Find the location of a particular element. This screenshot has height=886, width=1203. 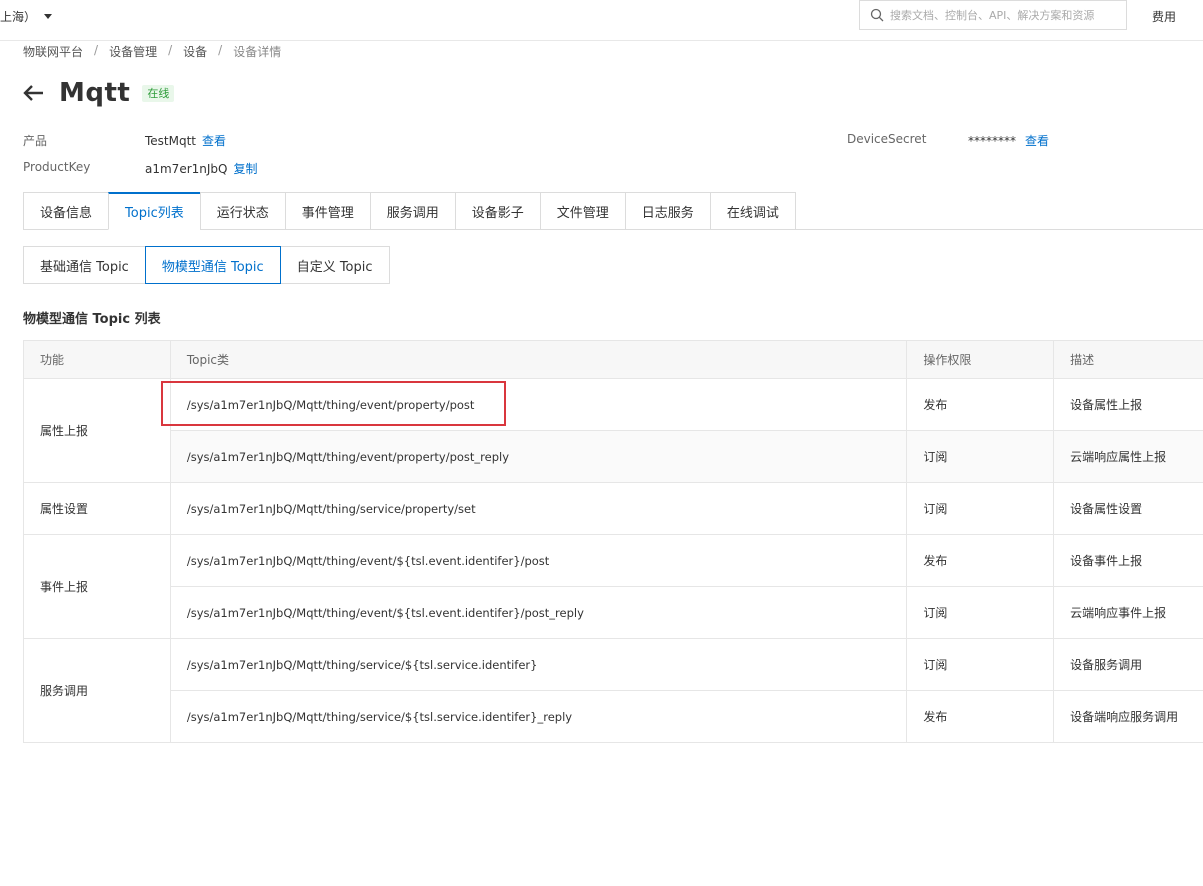

topic-subtabs: 基础通信 Topic 物模型通信 Topic 自定义 Topic is located at coordinates (206, 265).